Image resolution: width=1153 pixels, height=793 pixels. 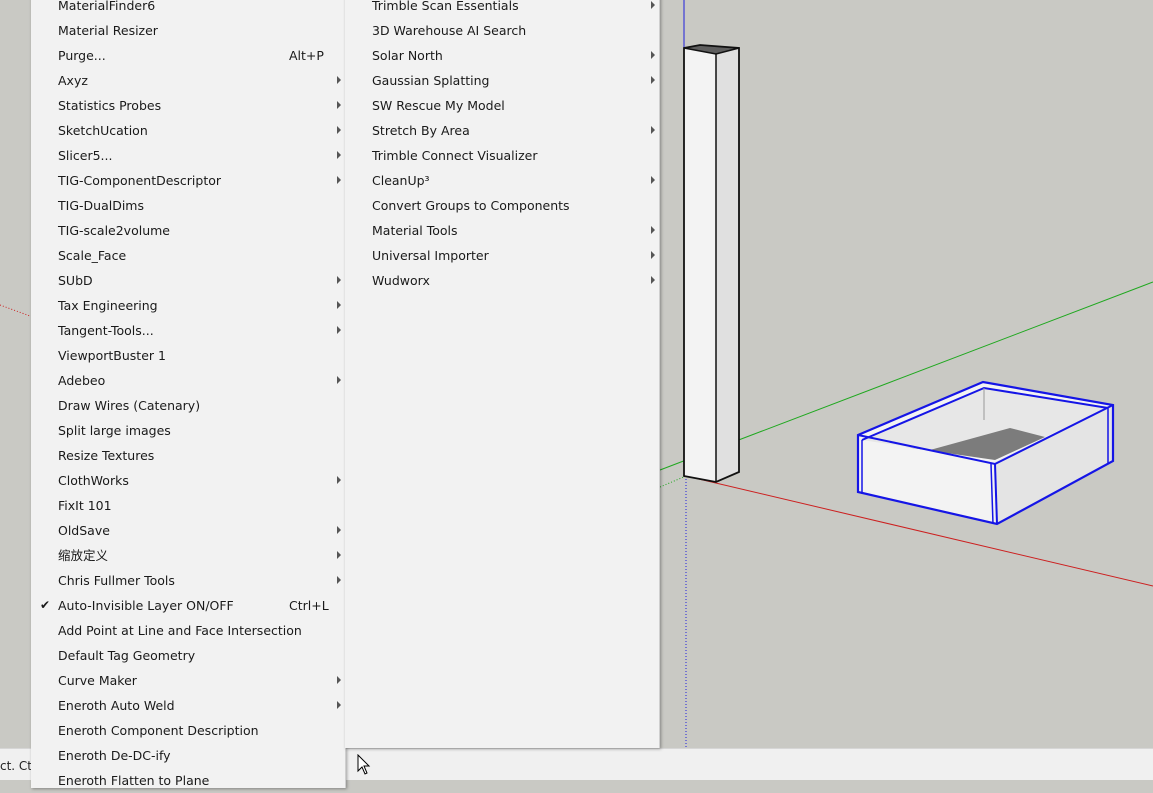 I want to click on menu-item-3d-warehouse-ai-search: 3D Warehouse AI Search, so click(x=502, y=30).